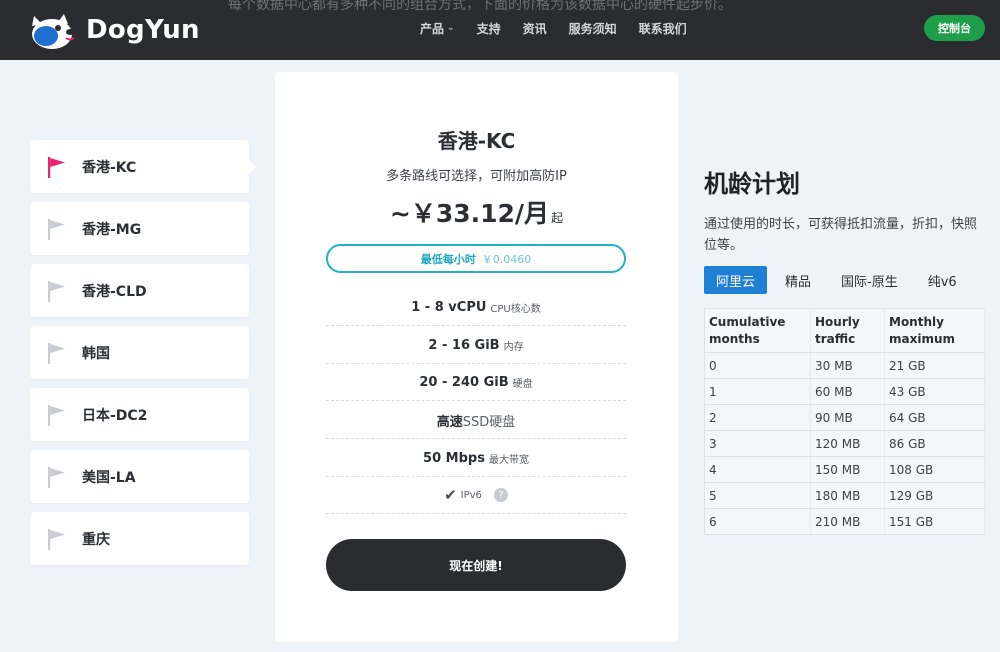 This screenshot has width=1000, height=652. Describe the element at coordinates (109, 167) in the screenshot. I see `sidebar-item-label: 香港-KC` at that location.